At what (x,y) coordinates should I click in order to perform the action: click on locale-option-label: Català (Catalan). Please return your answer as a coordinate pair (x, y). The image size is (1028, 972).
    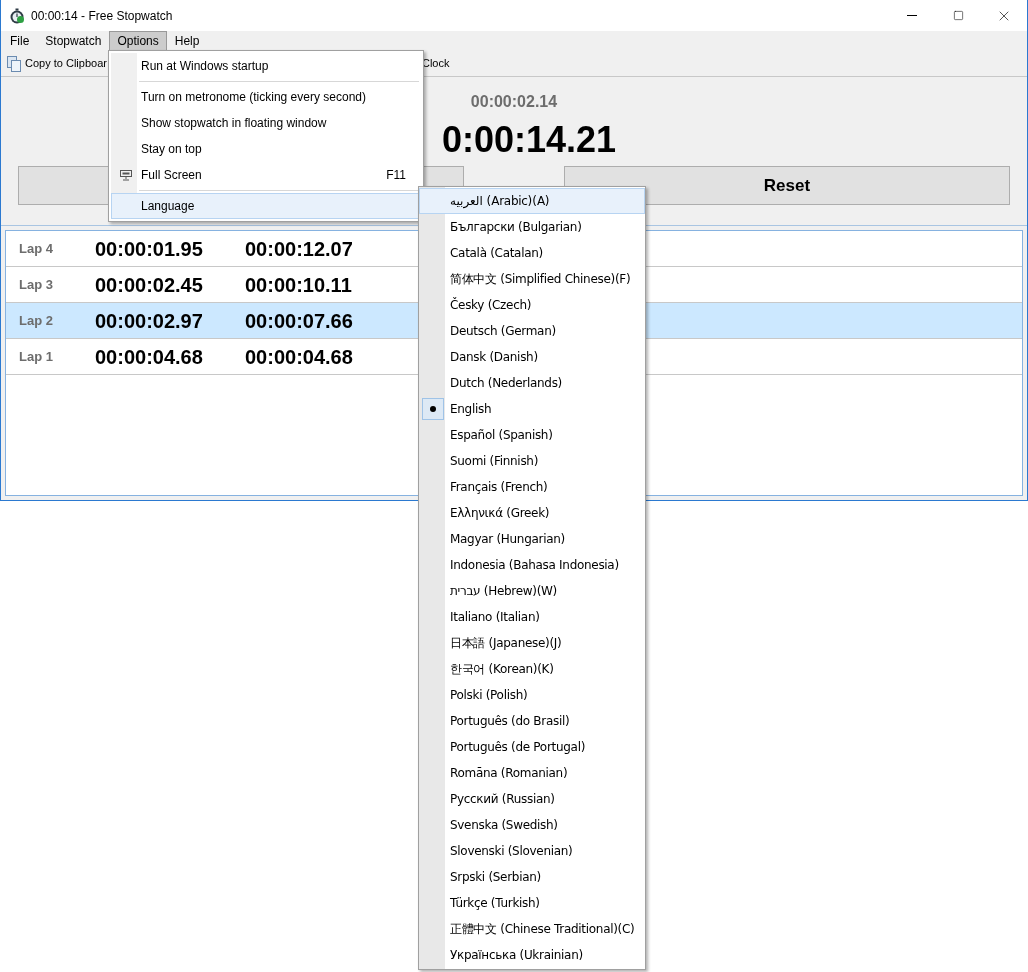
    Looking at the image, I should click on (496, 253).